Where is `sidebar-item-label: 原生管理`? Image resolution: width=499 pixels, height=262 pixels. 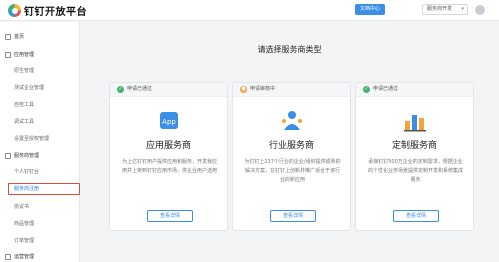 sidebar-item-label: 原生管理 is located at coordinates (24, 71).